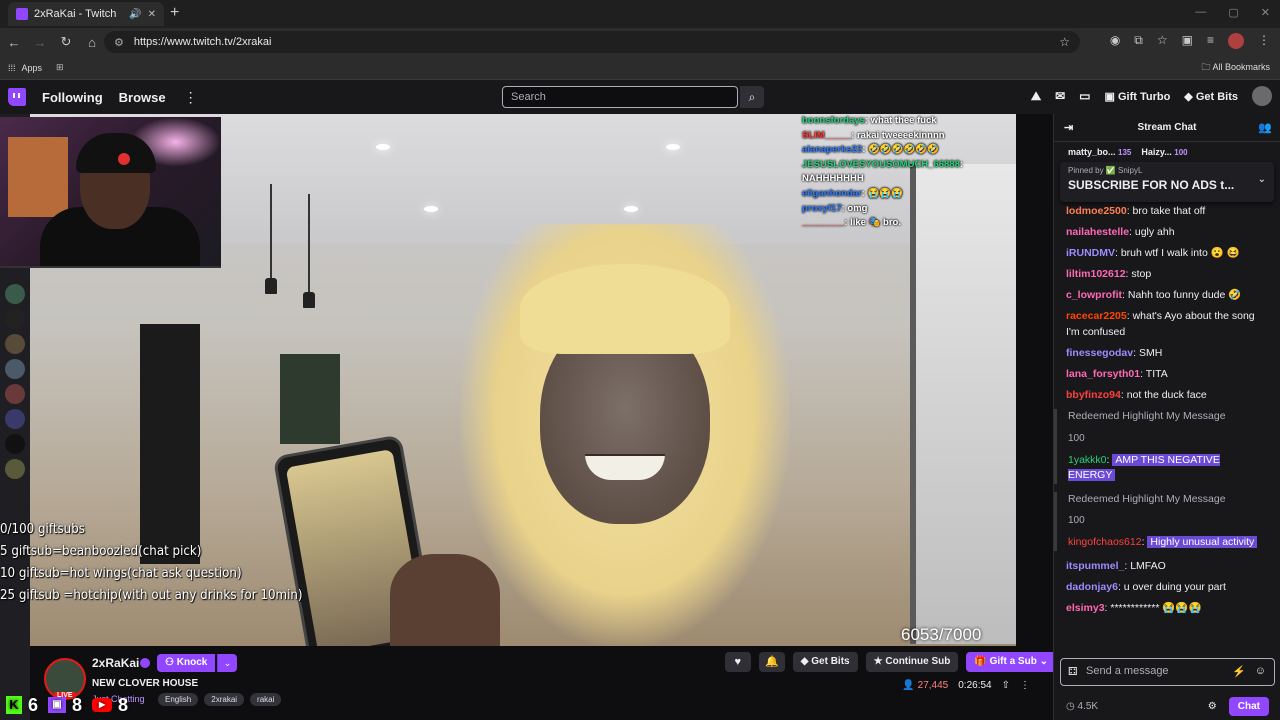  What do you see at coordinates (142, 97) in the screenshot?
I see `browse-link: Browse` at bounding box center [142, 97].